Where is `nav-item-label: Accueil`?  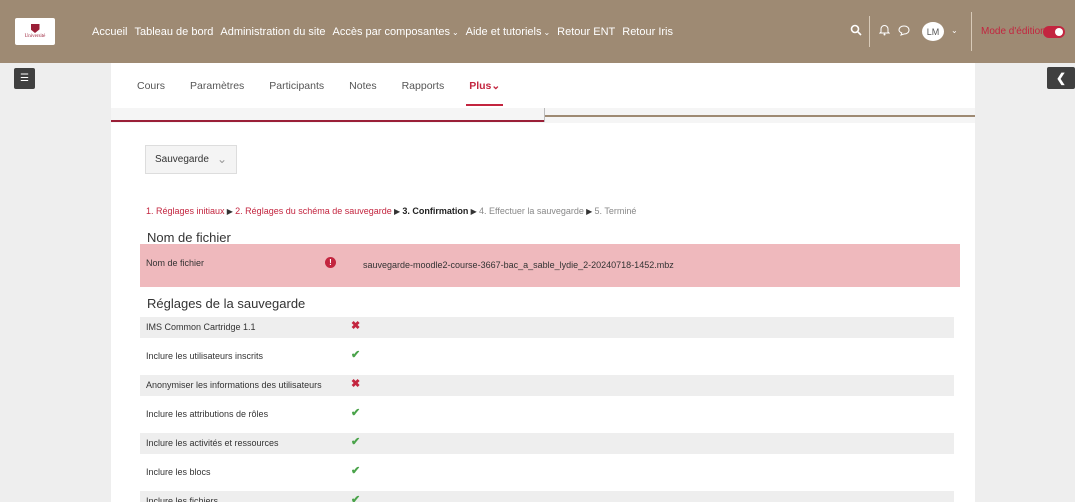 nav-item-label: Accueil is located at coordinates (110, 31).